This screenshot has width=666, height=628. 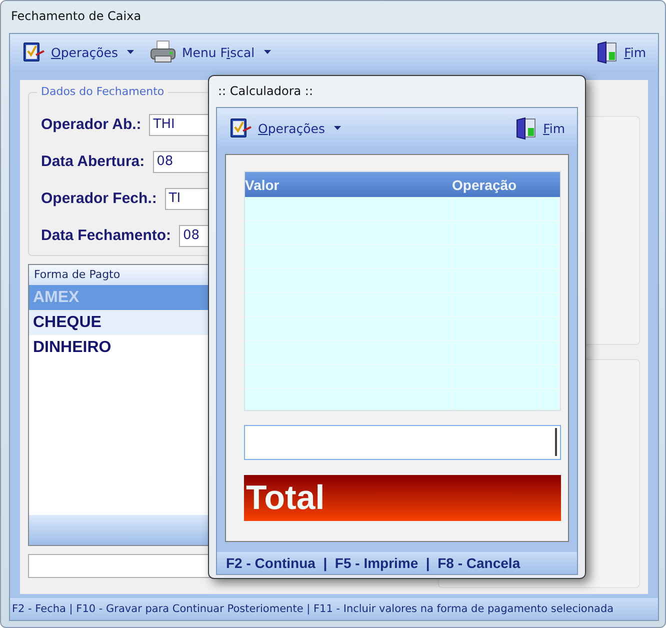 What do you see at coordinates (265, 91) in the screenshot?
I see `dialog-title: :: Calculadora ::` at bounding box center [265, 91].